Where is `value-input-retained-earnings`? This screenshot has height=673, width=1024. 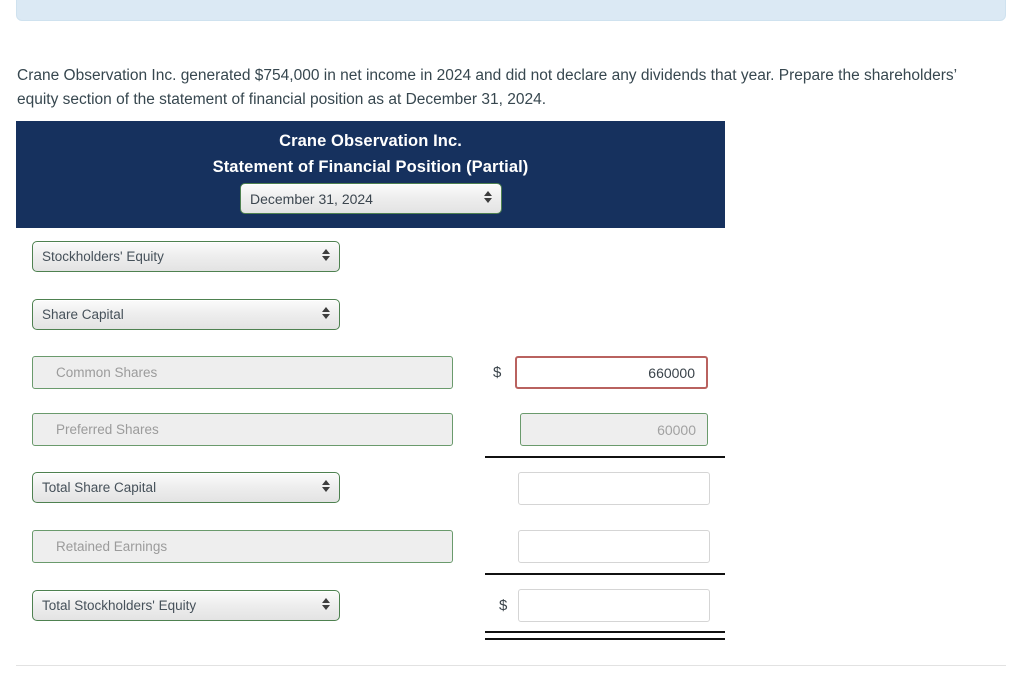
value-input-retained-earnings is located at coordinates (614, 546).